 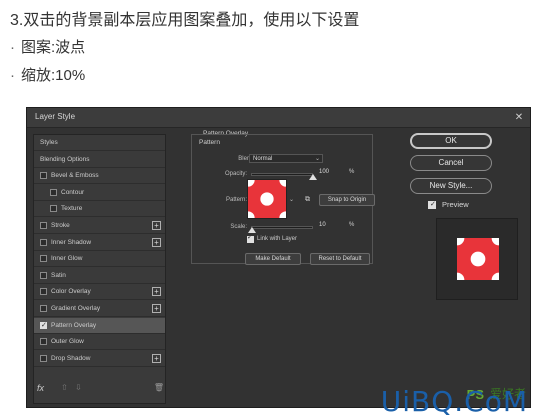 I want to click on move-down-icon: ⇩, so click(x=78, y=387).